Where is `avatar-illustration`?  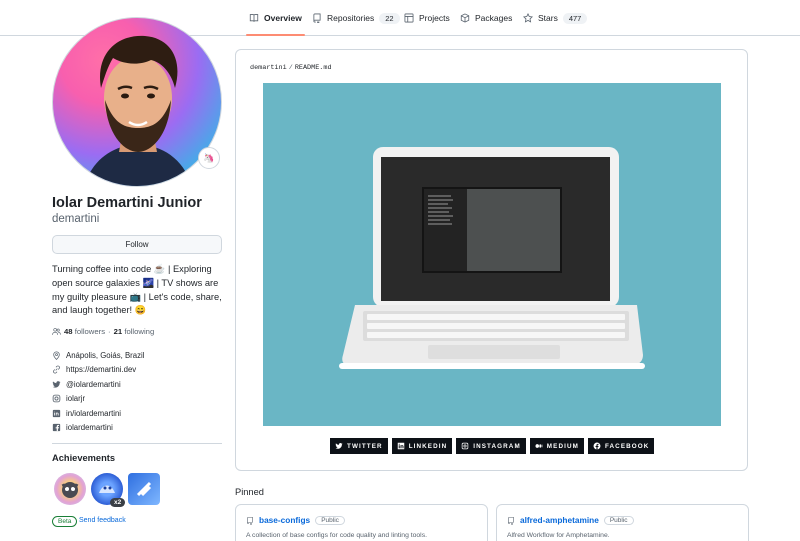
avatar-illustration is located at coordinates (138, 110).